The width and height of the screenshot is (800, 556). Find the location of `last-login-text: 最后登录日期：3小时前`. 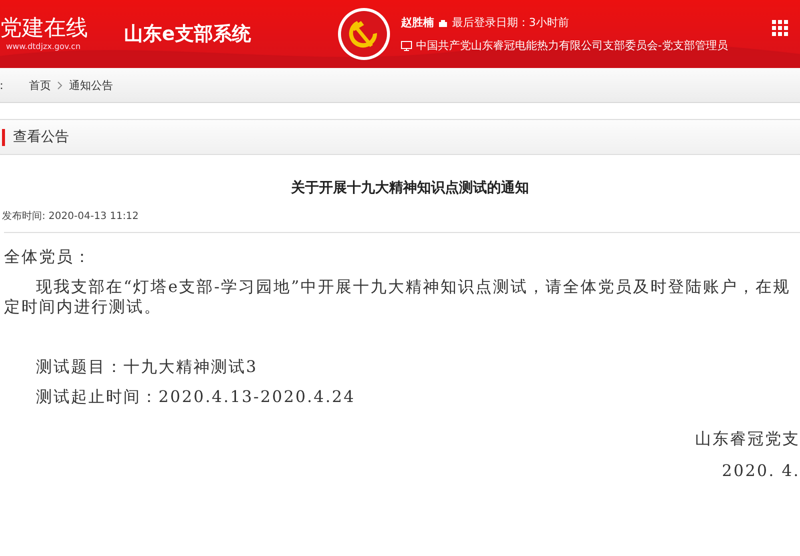

last-login-text: 最后登录日期：3小时前 is located at coordinates (510, 22).